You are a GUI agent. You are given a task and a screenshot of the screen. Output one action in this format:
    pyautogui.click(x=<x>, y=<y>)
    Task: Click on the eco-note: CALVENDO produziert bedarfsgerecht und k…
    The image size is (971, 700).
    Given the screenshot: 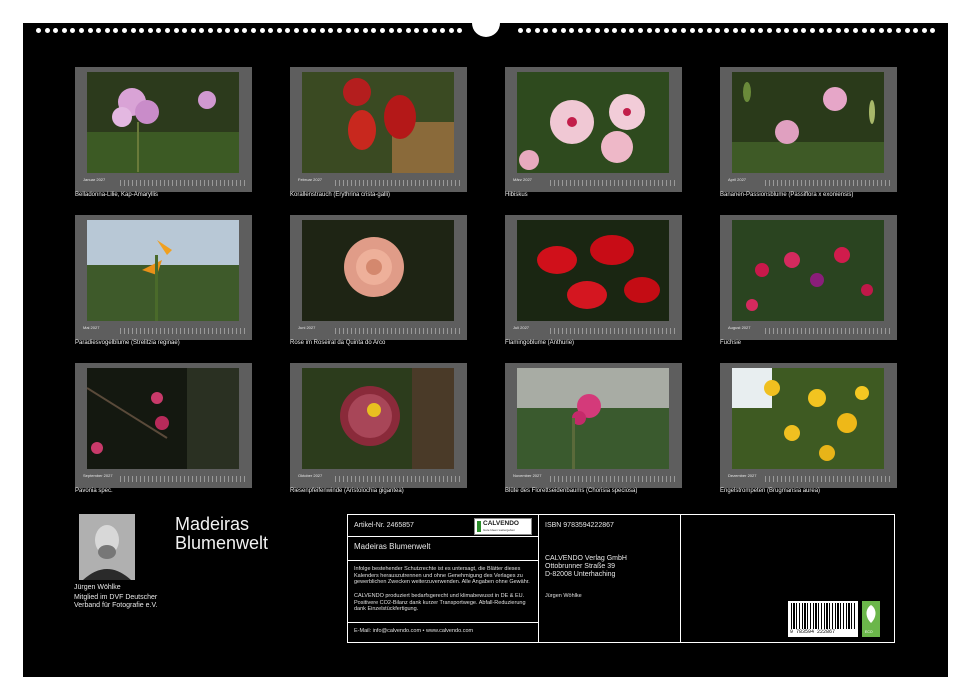 What is the action you would take?
    pyautogui.click(x=440, y=602)
    